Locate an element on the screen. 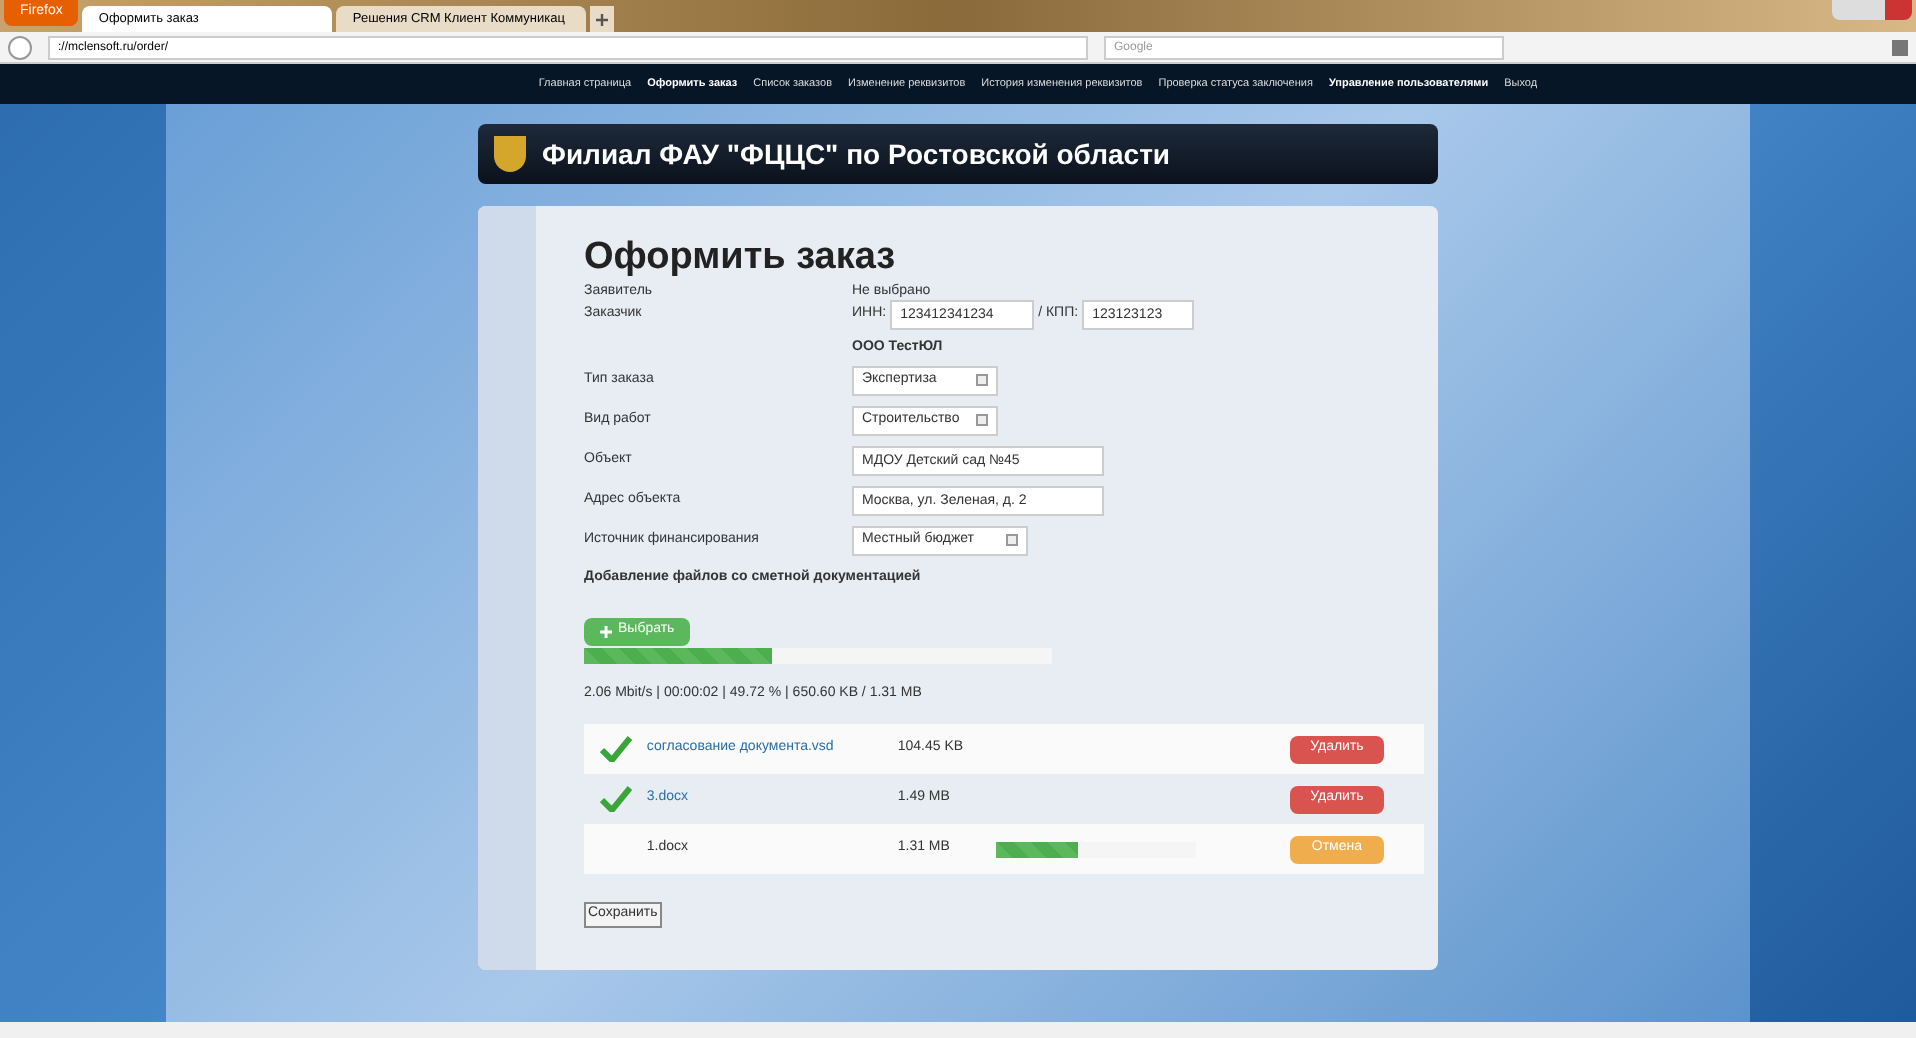 This screenshot has height=1038, width=1916. new-tab-button is located at coordinates (602, 19).